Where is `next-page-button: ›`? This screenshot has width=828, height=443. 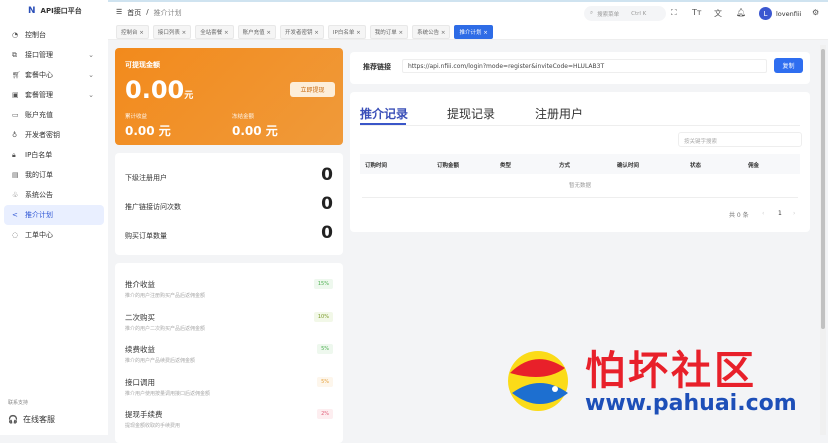 next-page-button: › is located at coordinates (794, 213).